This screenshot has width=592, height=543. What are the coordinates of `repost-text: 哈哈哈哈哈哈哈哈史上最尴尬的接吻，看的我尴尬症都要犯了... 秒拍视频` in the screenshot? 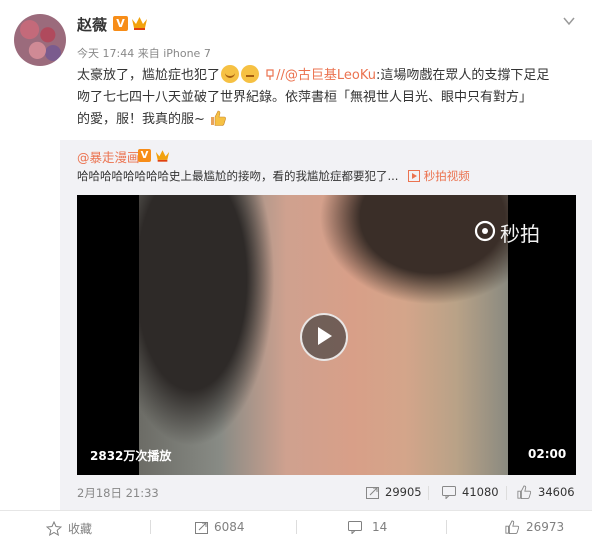 It's located at (273, 176).